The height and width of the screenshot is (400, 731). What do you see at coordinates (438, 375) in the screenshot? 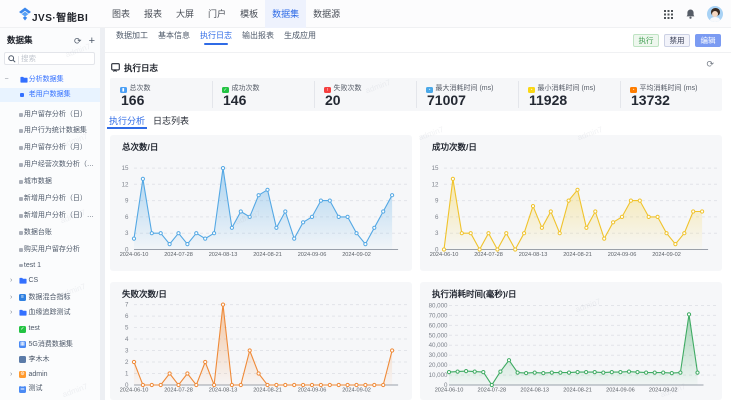
I see `svg-text: 10,000` at bounding box center [438, 375].